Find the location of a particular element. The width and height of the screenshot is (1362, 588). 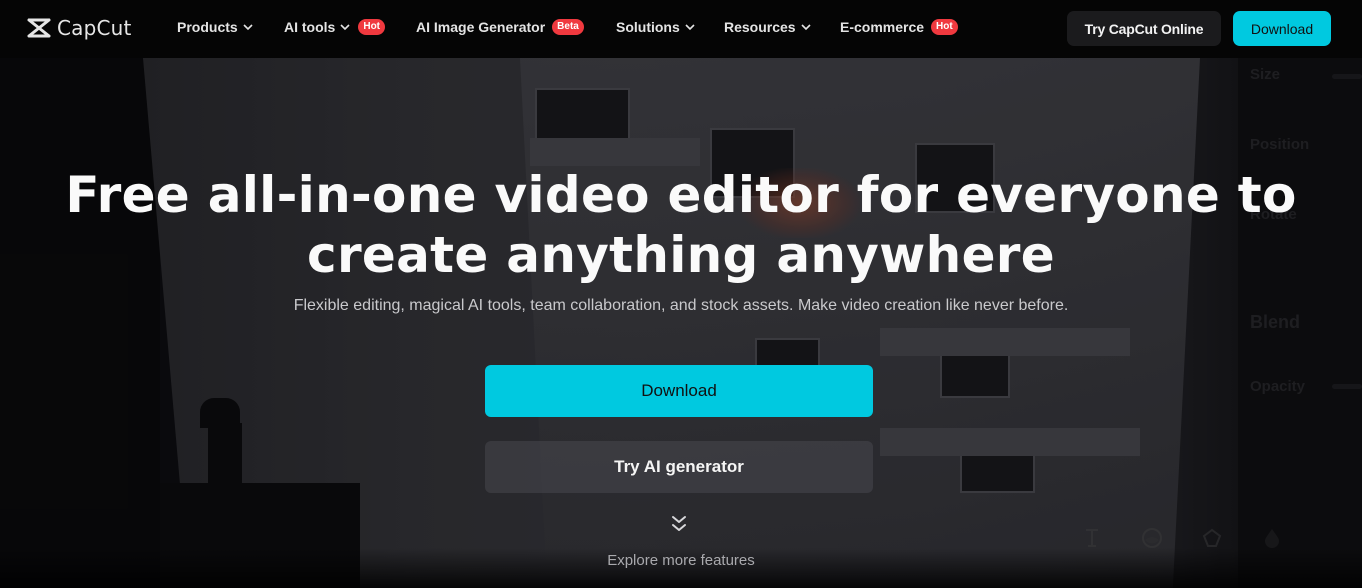

logo-text: CapCut is located at coordinates (94, 28).